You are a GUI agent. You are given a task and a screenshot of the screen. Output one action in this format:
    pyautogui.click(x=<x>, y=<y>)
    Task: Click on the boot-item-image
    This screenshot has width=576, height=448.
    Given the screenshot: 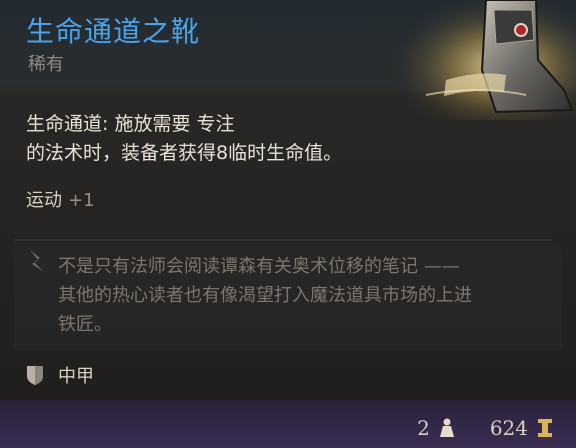 What is the action you would take?
    pyautogui.click(x=481, y=60)
    